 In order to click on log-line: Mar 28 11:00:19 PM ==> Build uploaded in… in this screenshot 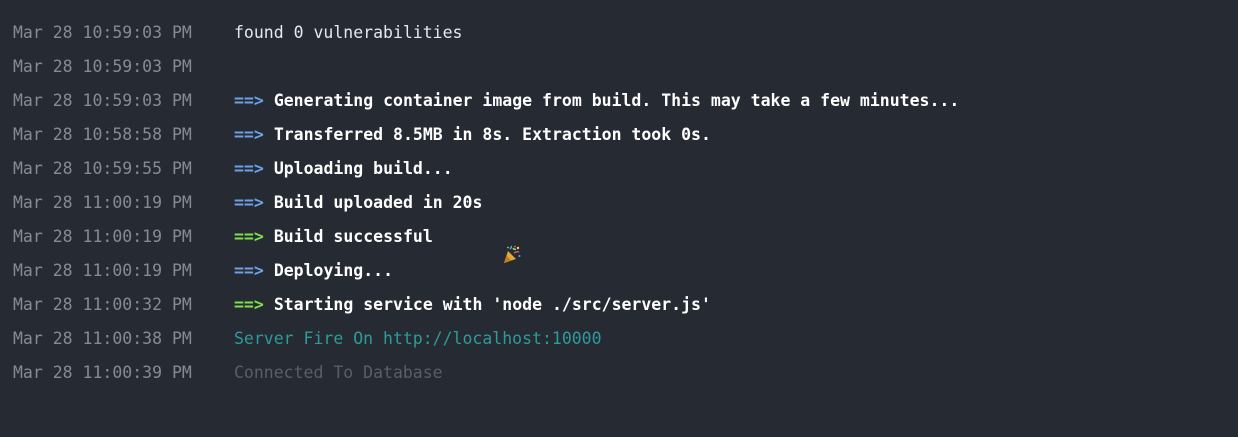, I will do `click(619, 202)`.